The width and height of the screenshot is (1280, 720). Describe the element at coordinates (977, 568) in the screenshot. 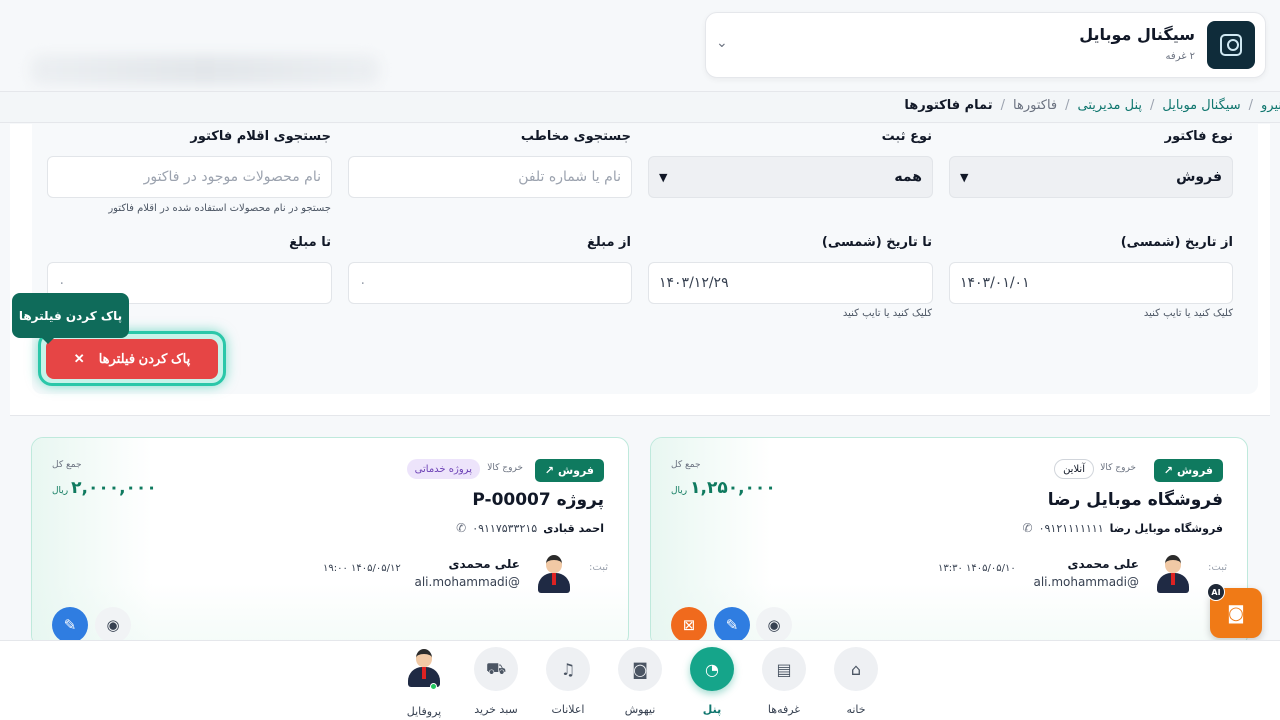

I see `invoice-date: ۱۴۰۵/۰۵/۱۰ ۱۳:۳۰` at that location.